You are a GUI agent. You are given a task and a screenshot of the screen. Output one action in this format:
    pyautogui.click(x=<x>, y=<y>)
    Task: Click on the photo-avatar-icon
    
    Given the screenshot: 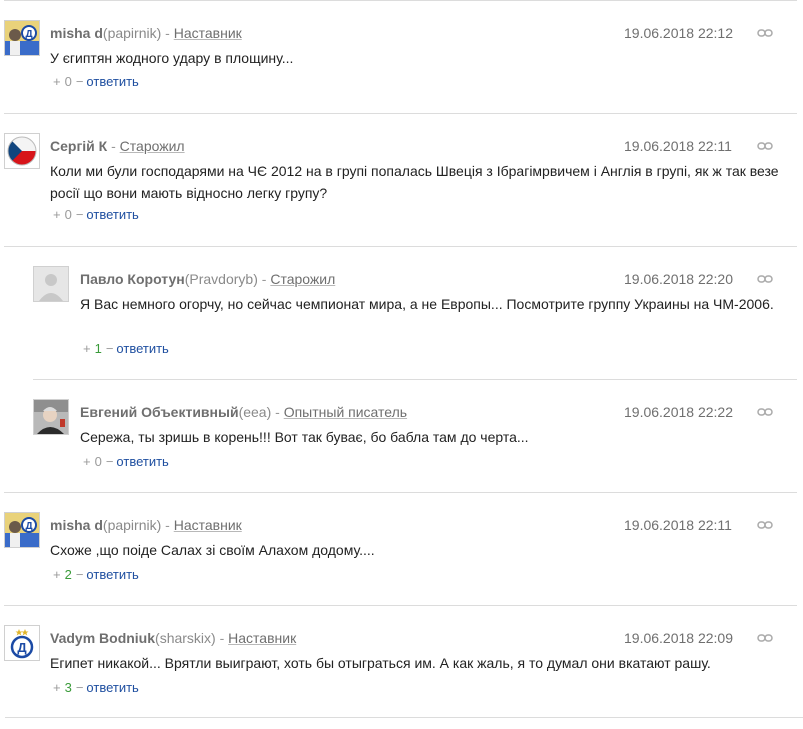 What is the action you would take?
    pyautogui.click(x=51, y=417)
    